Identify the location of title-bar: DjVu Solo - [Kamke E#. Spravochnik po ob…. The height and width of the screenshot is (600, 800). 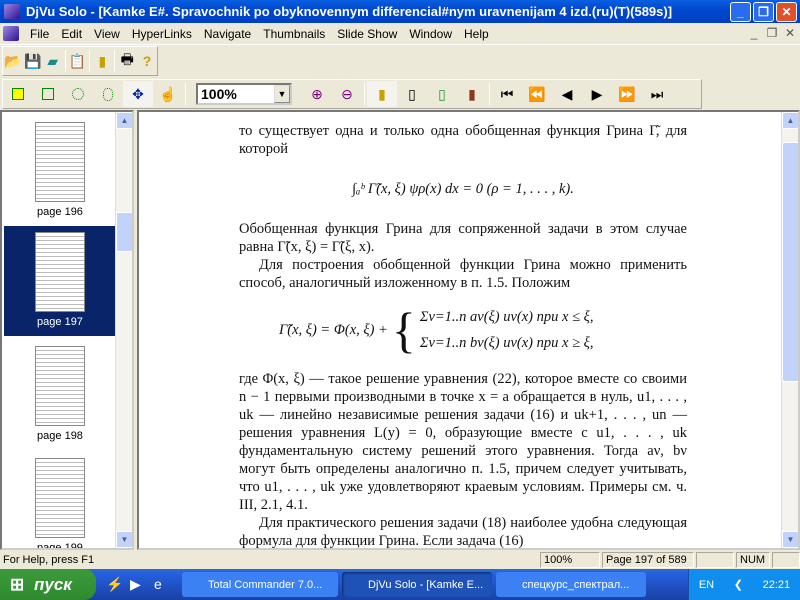
(400, 11).